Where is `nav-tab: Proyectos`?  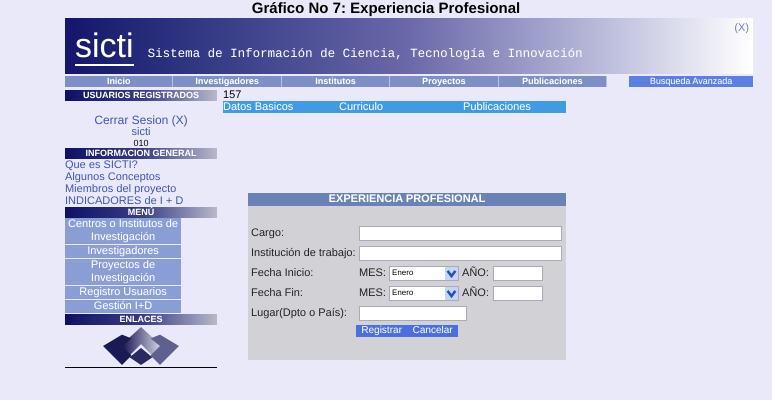 nav-tab: Proyectos is located at coordinates (444, 81).